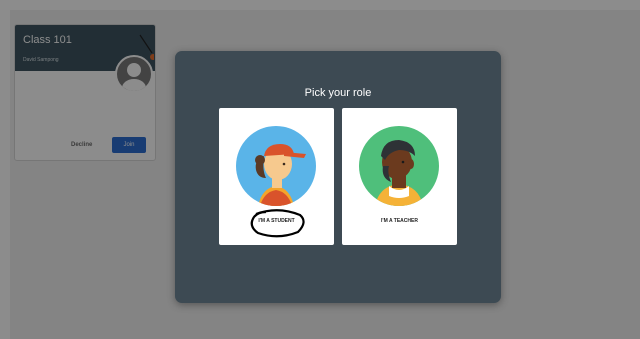 The image size is (640, 339). I want to click on teacher-role-card: I'M A TEACHER, so click(399, 176).